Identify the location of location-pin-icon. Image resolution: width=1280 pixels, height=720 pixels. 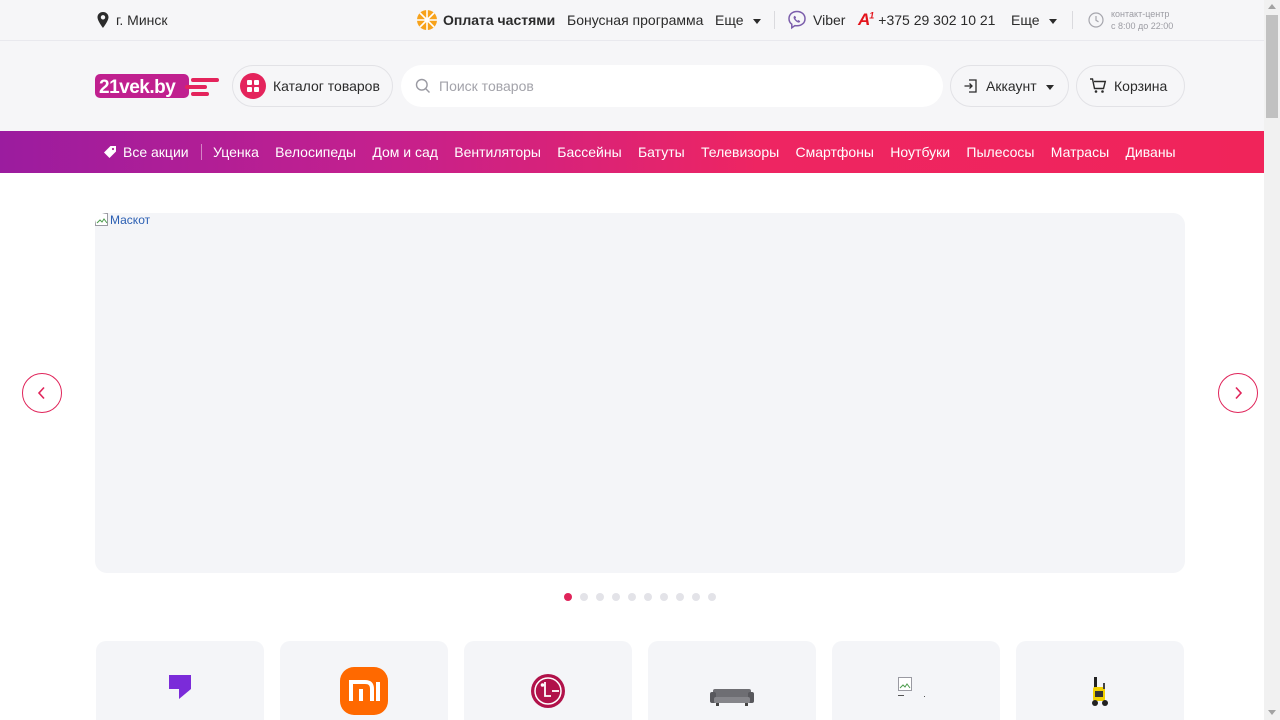
(103, 20).